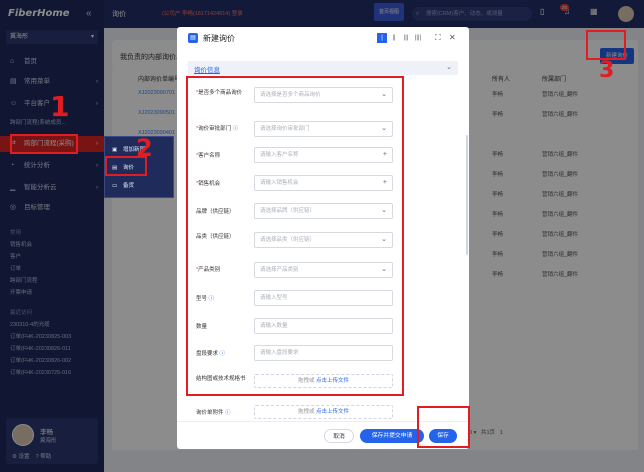 This screenshot has height=472, width=644. I want to click on upload-link: 点击上传文件, so click(333, 412).